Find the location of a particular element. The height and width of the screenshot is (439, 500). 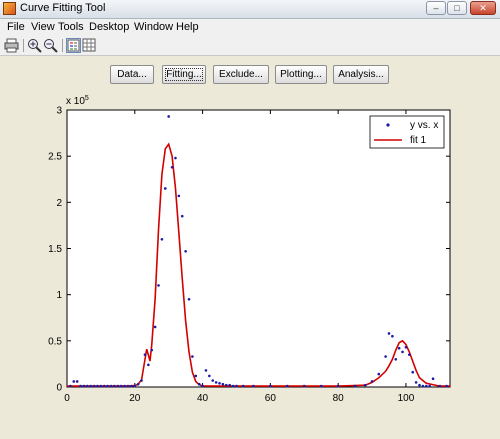

x-tick-label: 0 is located at coordinates (67, 398).